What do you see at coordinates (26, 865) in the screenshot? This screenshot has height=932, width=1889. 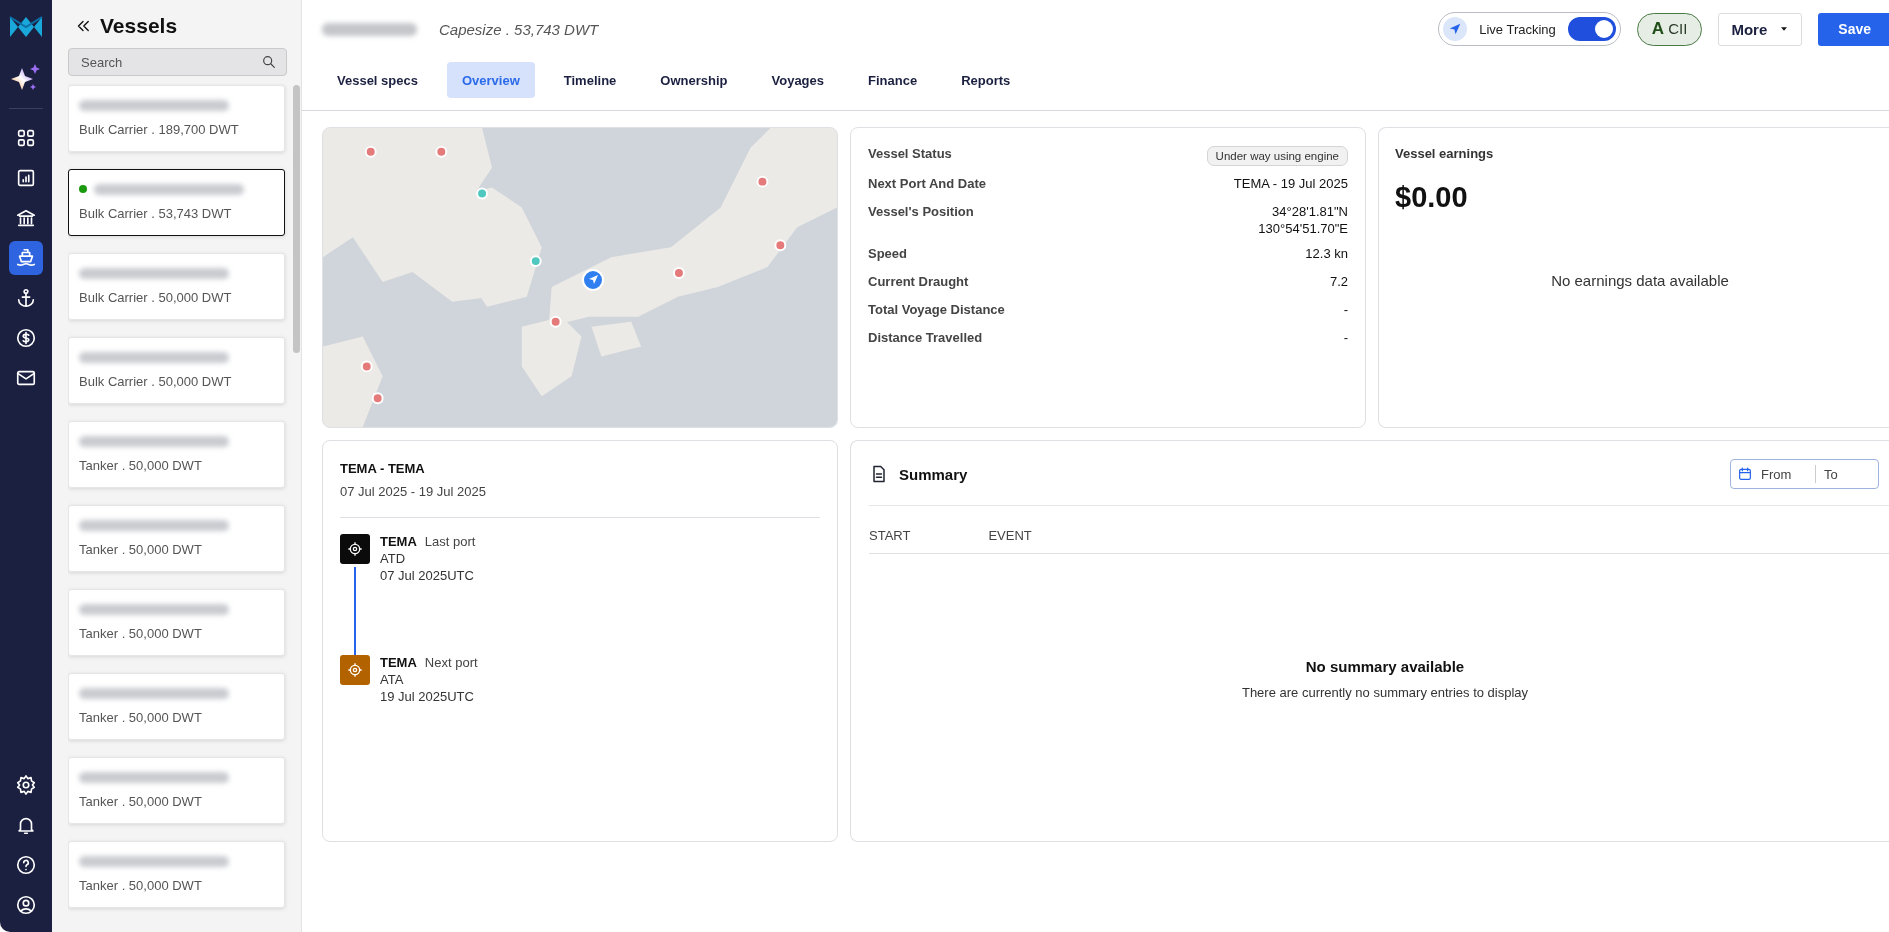 I see `help-icon` at bounding box center [26, 865].